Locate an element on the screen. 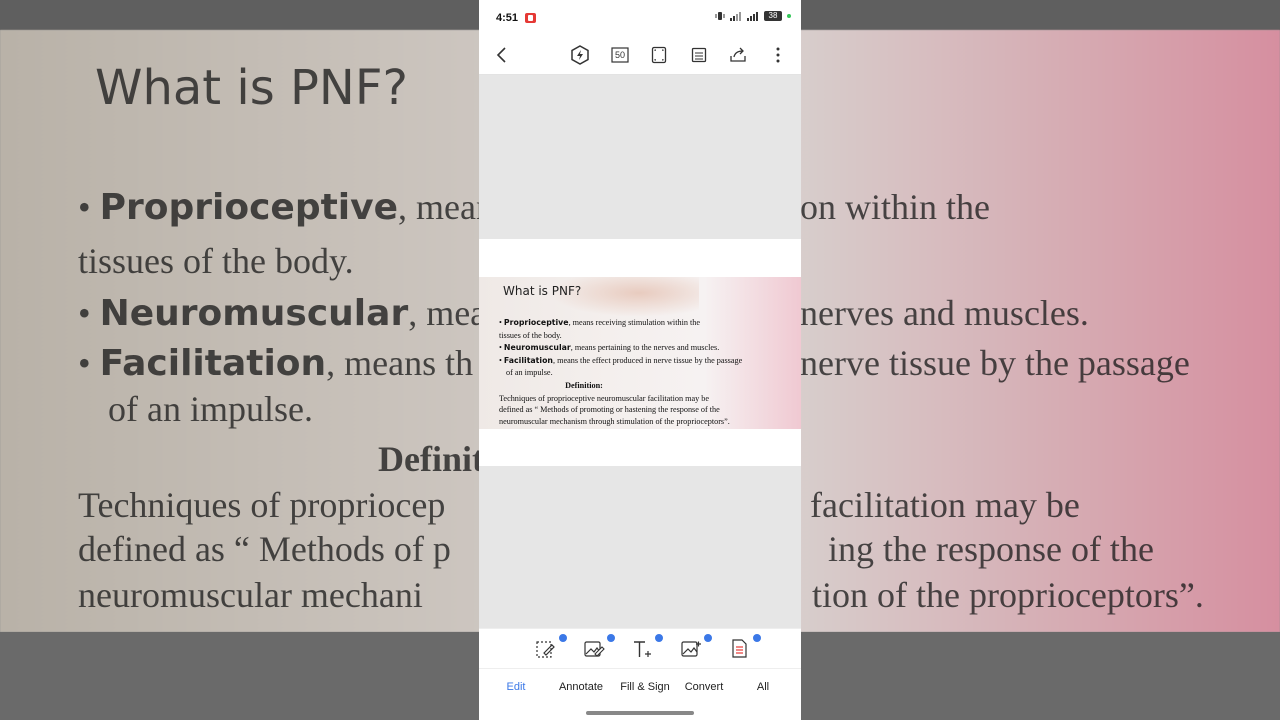 This screenshot has height=720, width=1280. background-def-1-left: Techniques of propriocep is located at coordinates (262, 505).